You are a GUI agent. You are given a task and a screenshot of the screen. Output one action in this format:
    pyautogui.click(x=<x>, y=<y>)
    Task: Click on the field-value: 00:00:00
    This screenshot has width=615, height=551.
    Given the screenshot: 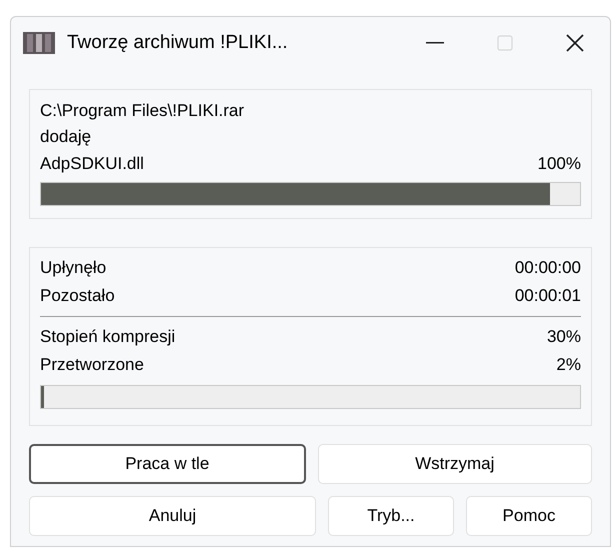 What is the action you would take?
    pyautogui.click(x=547, y=268)
    